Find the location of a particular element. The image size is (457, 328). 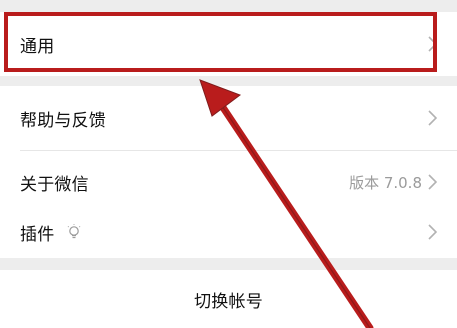

top-spacer is located at coordinates (228, 6).